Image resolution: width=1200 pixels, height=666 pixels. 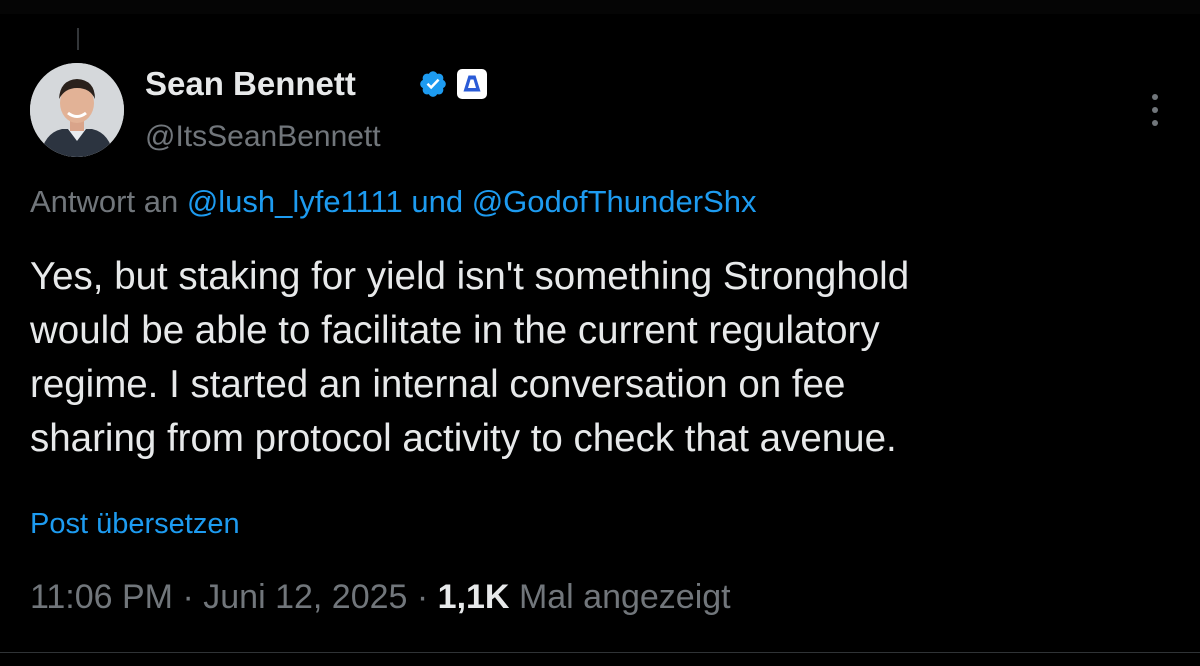 What do you see at coordinates (295, 201) in the screenshot?
I see `reply-mention-link: @lush_lyfe1111` at bounding box center [295, 201].